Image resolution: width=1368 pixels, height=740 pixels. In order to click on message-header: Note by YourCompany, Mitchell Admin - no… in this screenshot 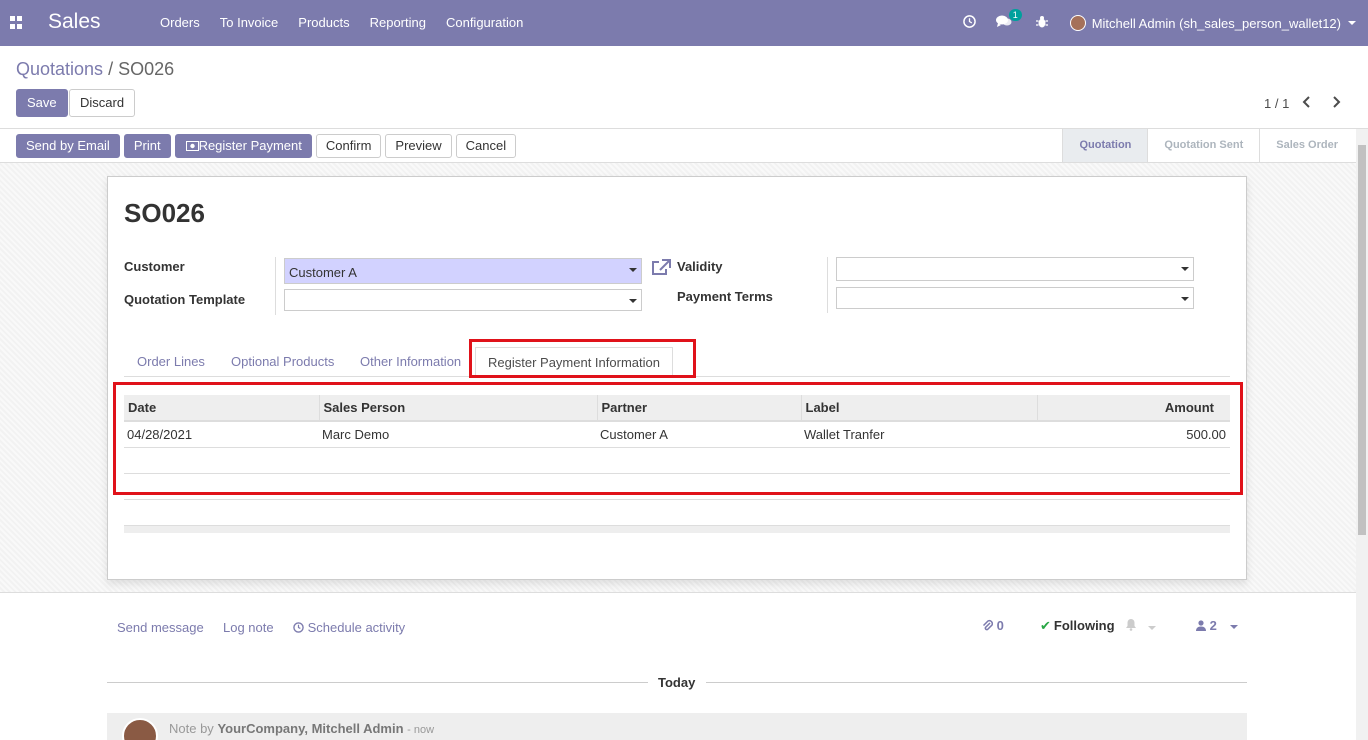, I will do `click(302, 728)`.